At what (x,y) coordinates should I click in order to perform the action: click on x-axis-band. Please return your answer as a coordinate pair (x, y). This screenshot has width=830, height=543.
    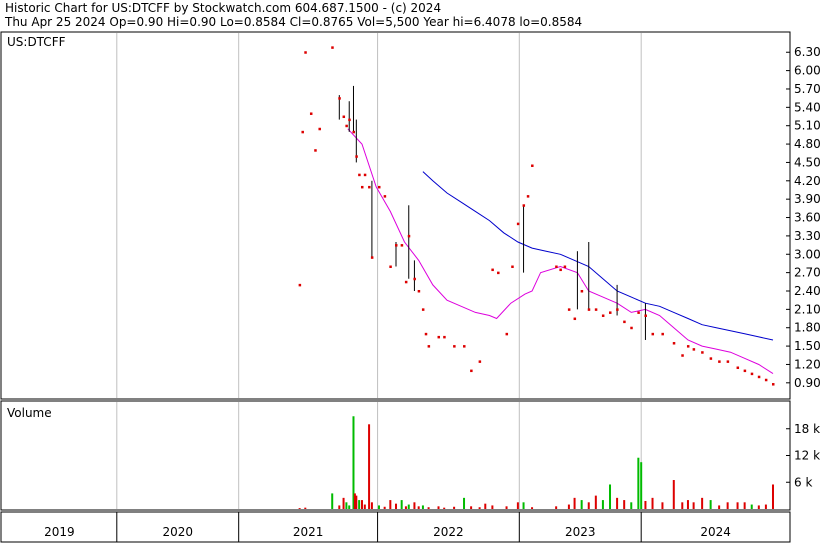
    Looking at the image, I should click on (395, 527).